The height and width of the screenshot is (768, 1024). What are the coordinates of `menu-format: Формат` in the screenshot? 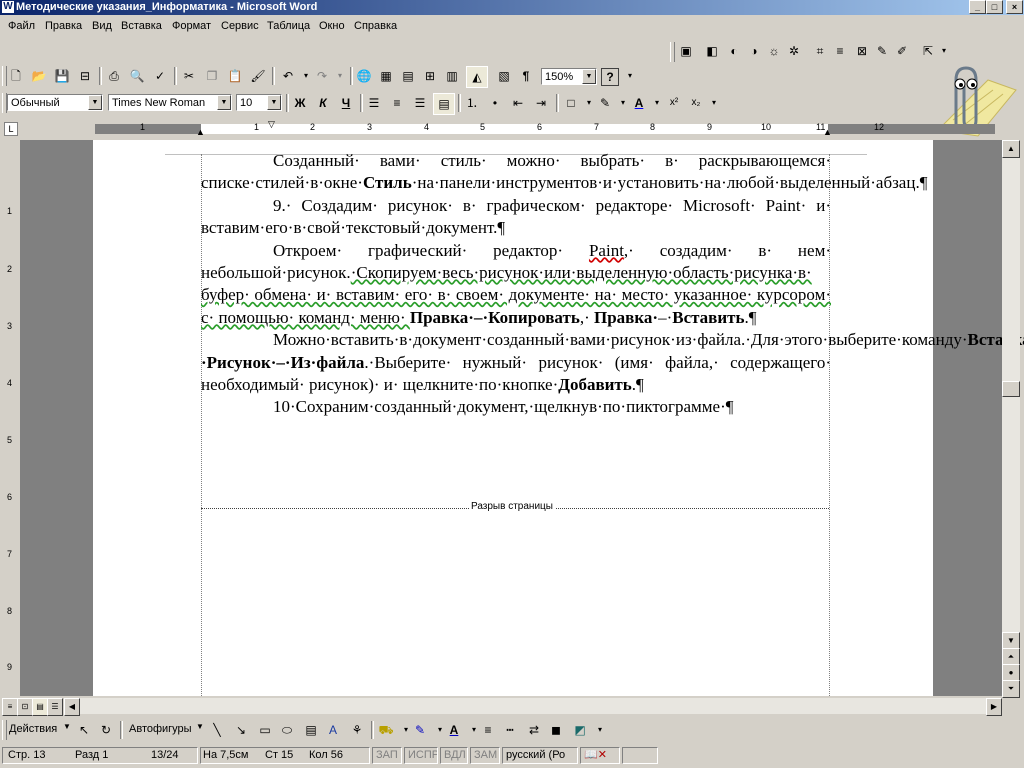 It's located at (191, 26).